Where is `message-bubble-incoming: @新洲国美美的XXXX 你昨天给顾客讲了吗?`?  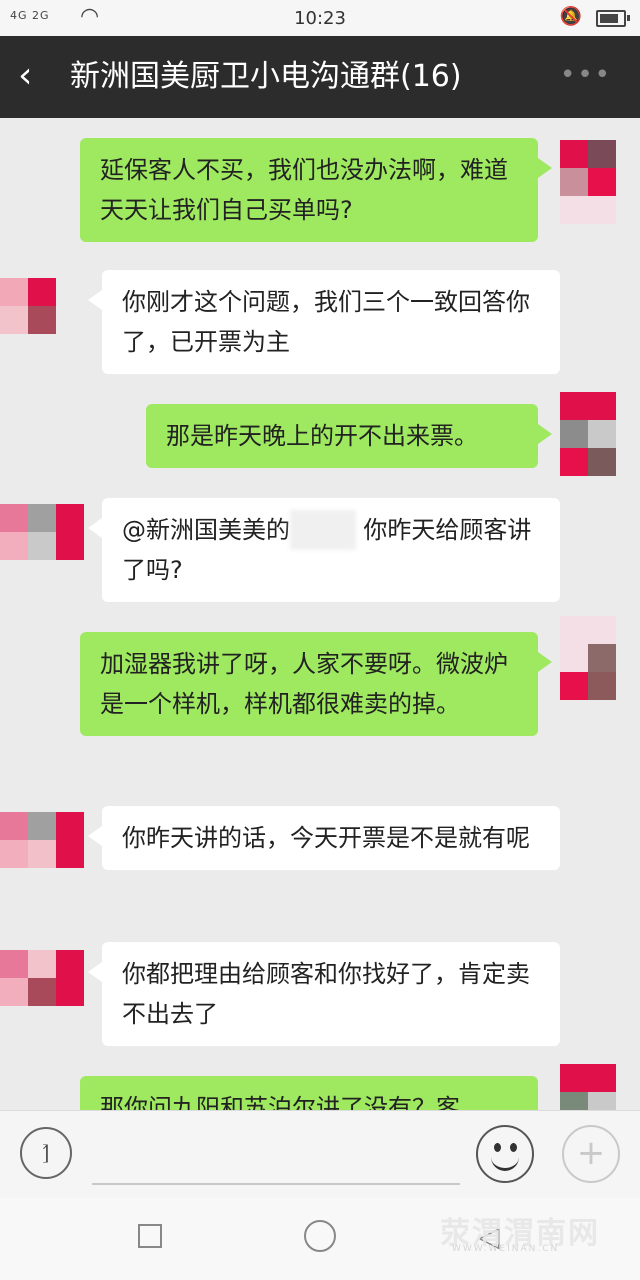 message-bubble-incoming: @新洲国美美的XXXX 你昨天给顾客讲了吗? is located at coordinates (324, 550).